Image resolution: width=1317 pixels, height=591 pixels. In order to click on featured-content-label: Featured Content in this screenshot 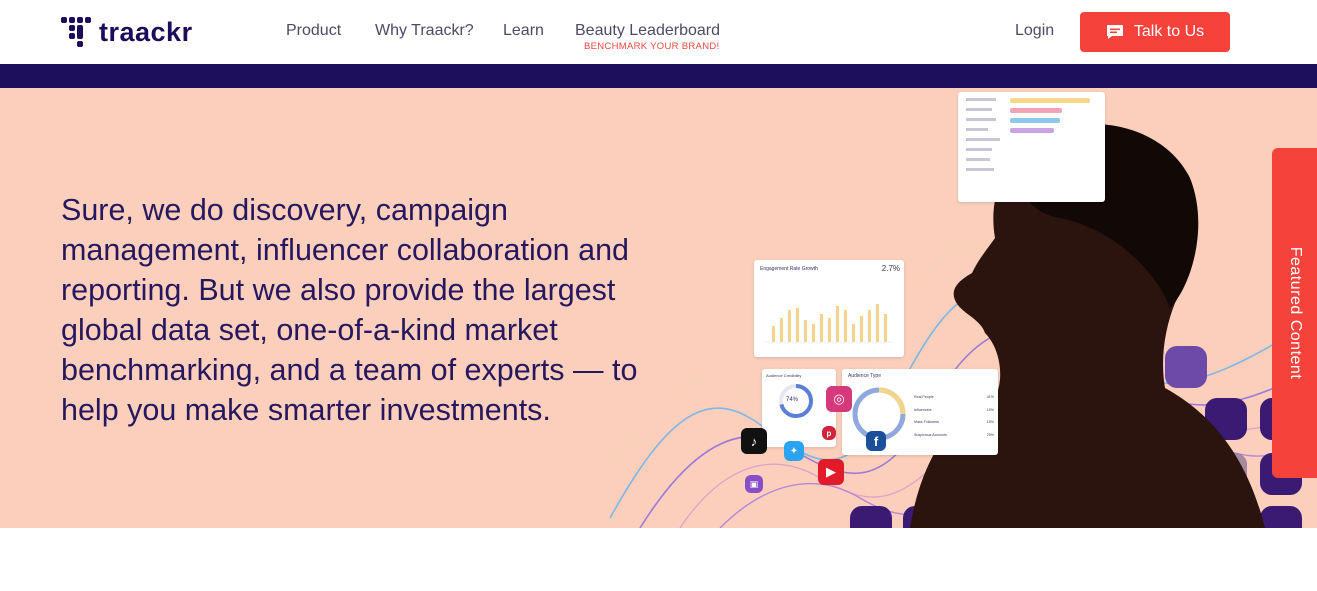, I will do `click(1295, 313)`.